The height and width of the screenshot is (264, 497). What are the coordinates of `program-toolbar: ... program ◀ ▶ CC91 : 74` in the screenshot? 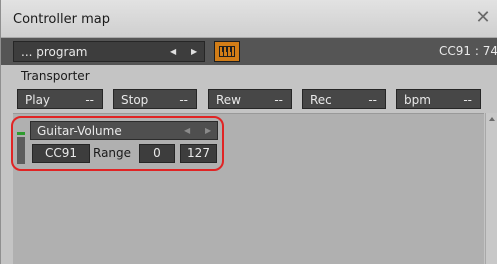 It's located at (249, 51).